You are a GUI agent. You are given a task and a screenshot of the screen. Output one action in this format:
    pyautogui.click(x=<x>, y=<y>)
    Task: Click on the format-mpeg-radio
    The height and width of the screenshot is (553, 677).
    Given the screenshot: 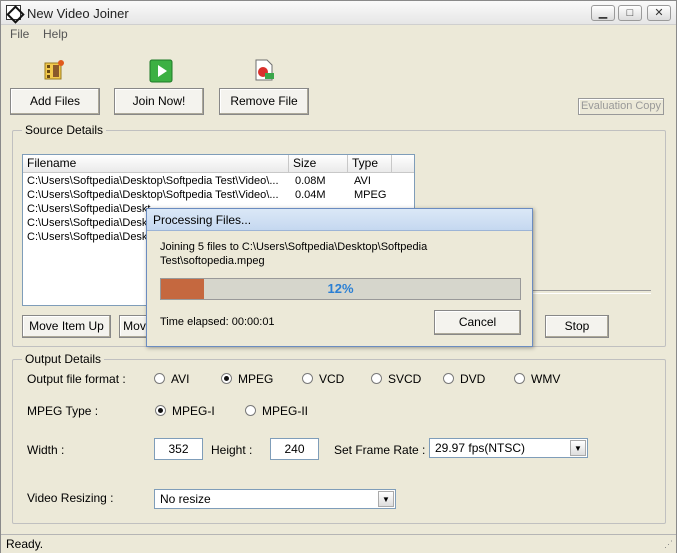 What is the action you would take?
    pyautogui.click(x=226, y=378)
    